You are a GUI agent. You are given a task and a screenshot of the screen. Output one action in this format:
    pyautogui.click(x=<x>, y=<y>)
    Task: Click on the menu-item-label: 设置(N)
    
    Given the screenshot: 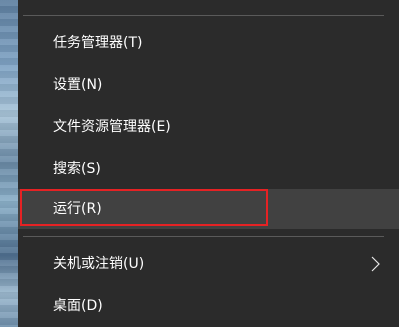 What is the action you would take?
    pyautogui.click(x=78, y=85)
    